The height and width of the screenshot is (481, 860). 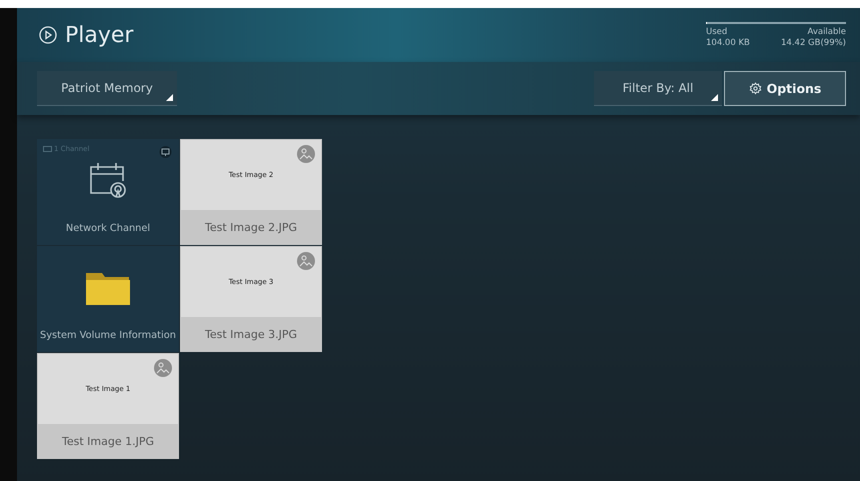 I want to click on tile-caption: System Volume Information, so click(x=108, y=335).